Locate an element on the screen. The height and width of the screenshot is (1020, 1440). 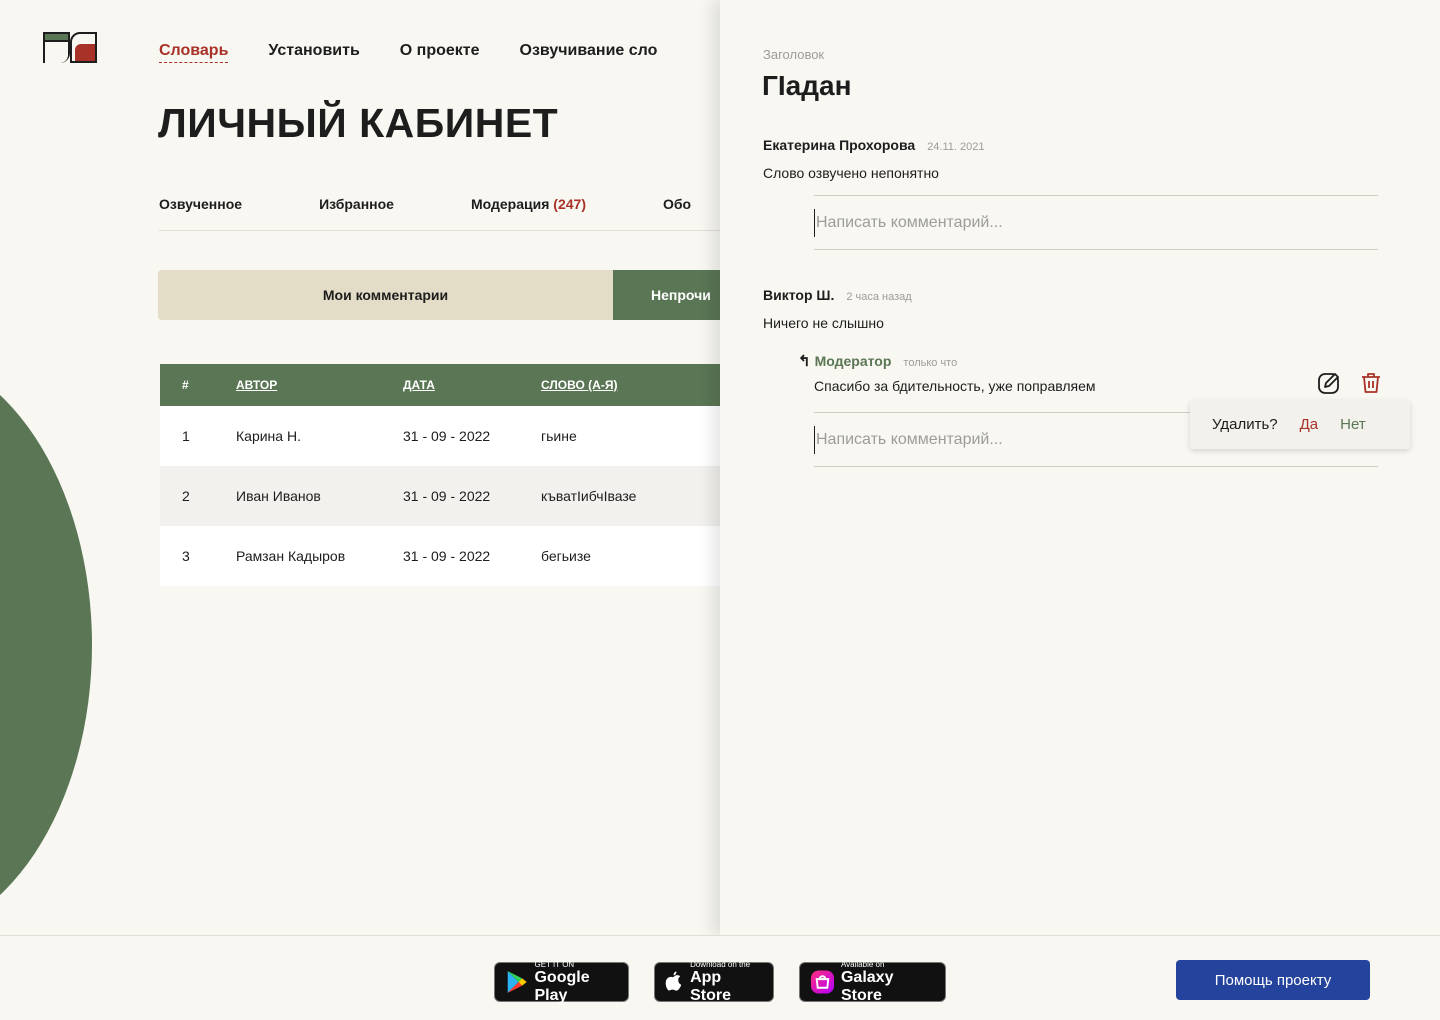
nav-item-voicing: Озвучивание сло is located at coordinates (589, 52).